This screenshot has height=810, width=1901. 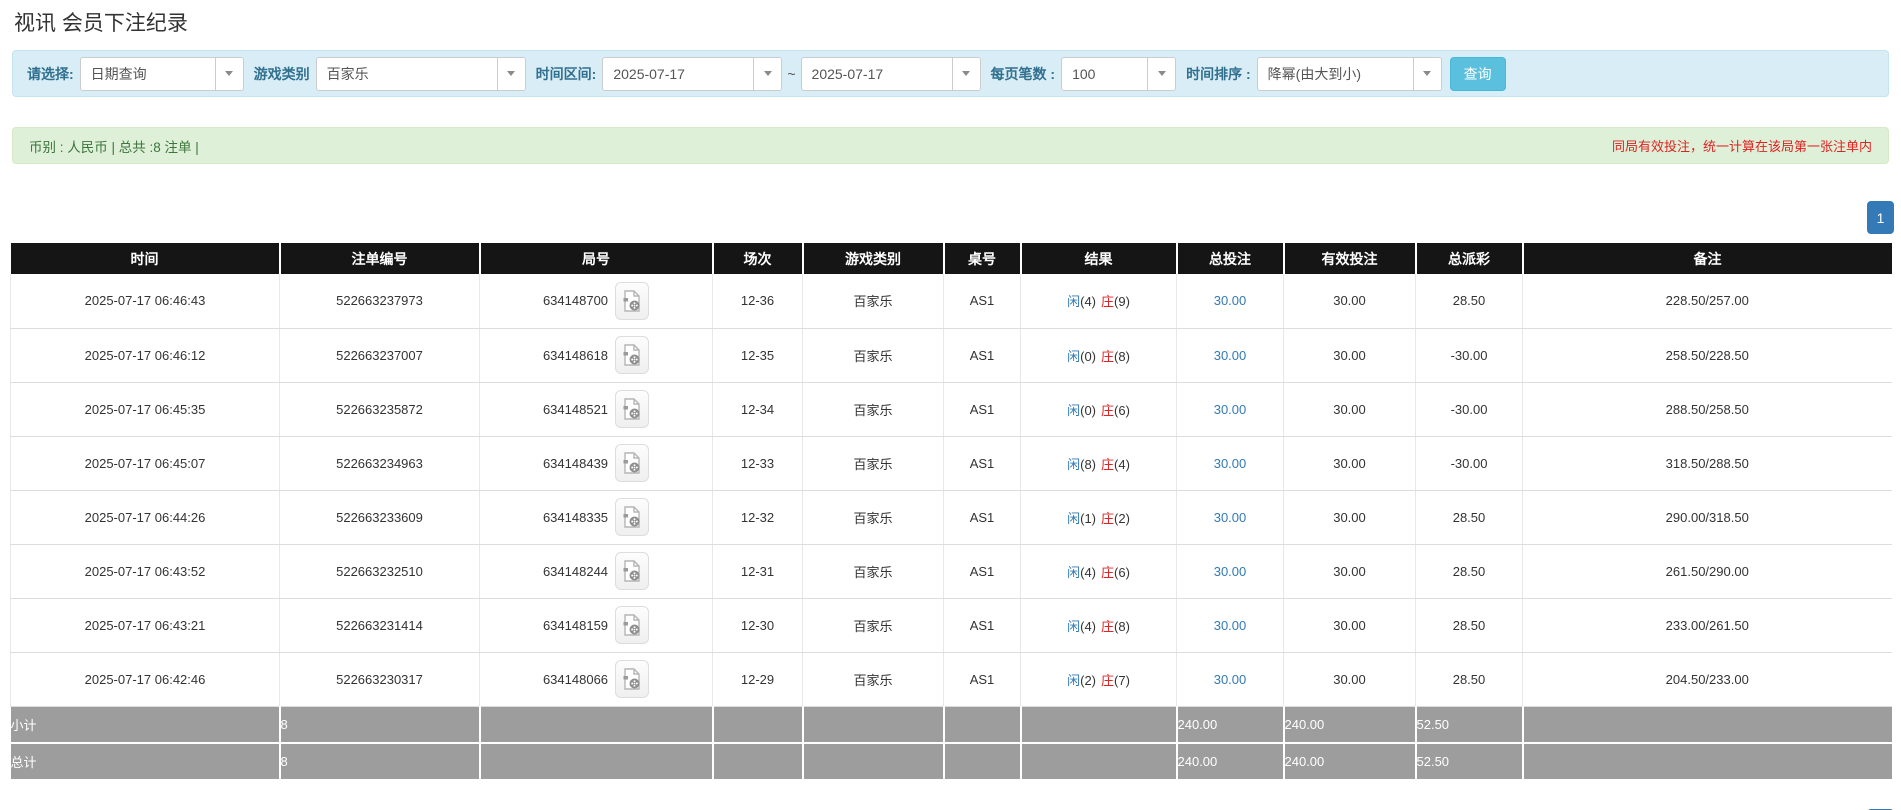 What do you see at coordinates (890, 73) in the screenshot?
I see `date-to-select: 2025-07-17` at bounding box center [890, 73].